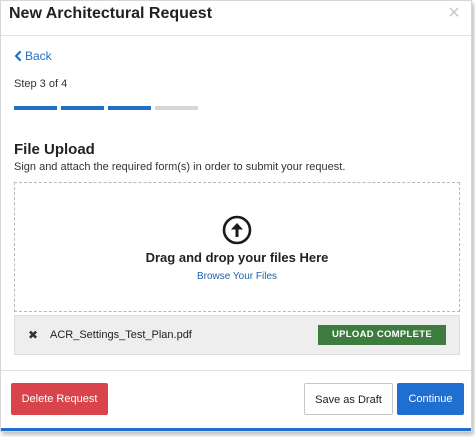  What do you see at coordinates (430, 399) in the screenshot?
I see `continue-button: Continue` at bounding box center [430, 399].